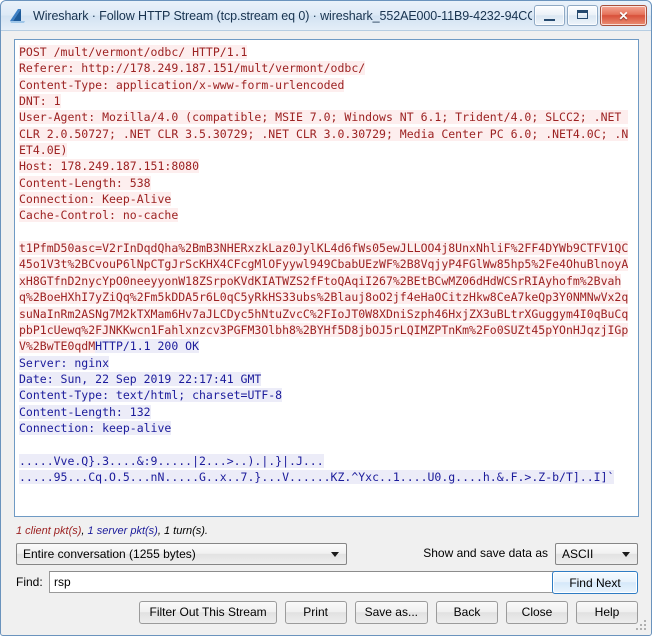  I want to click on show-and-save-data-as-label: Show and save data as, so click(485, 553).